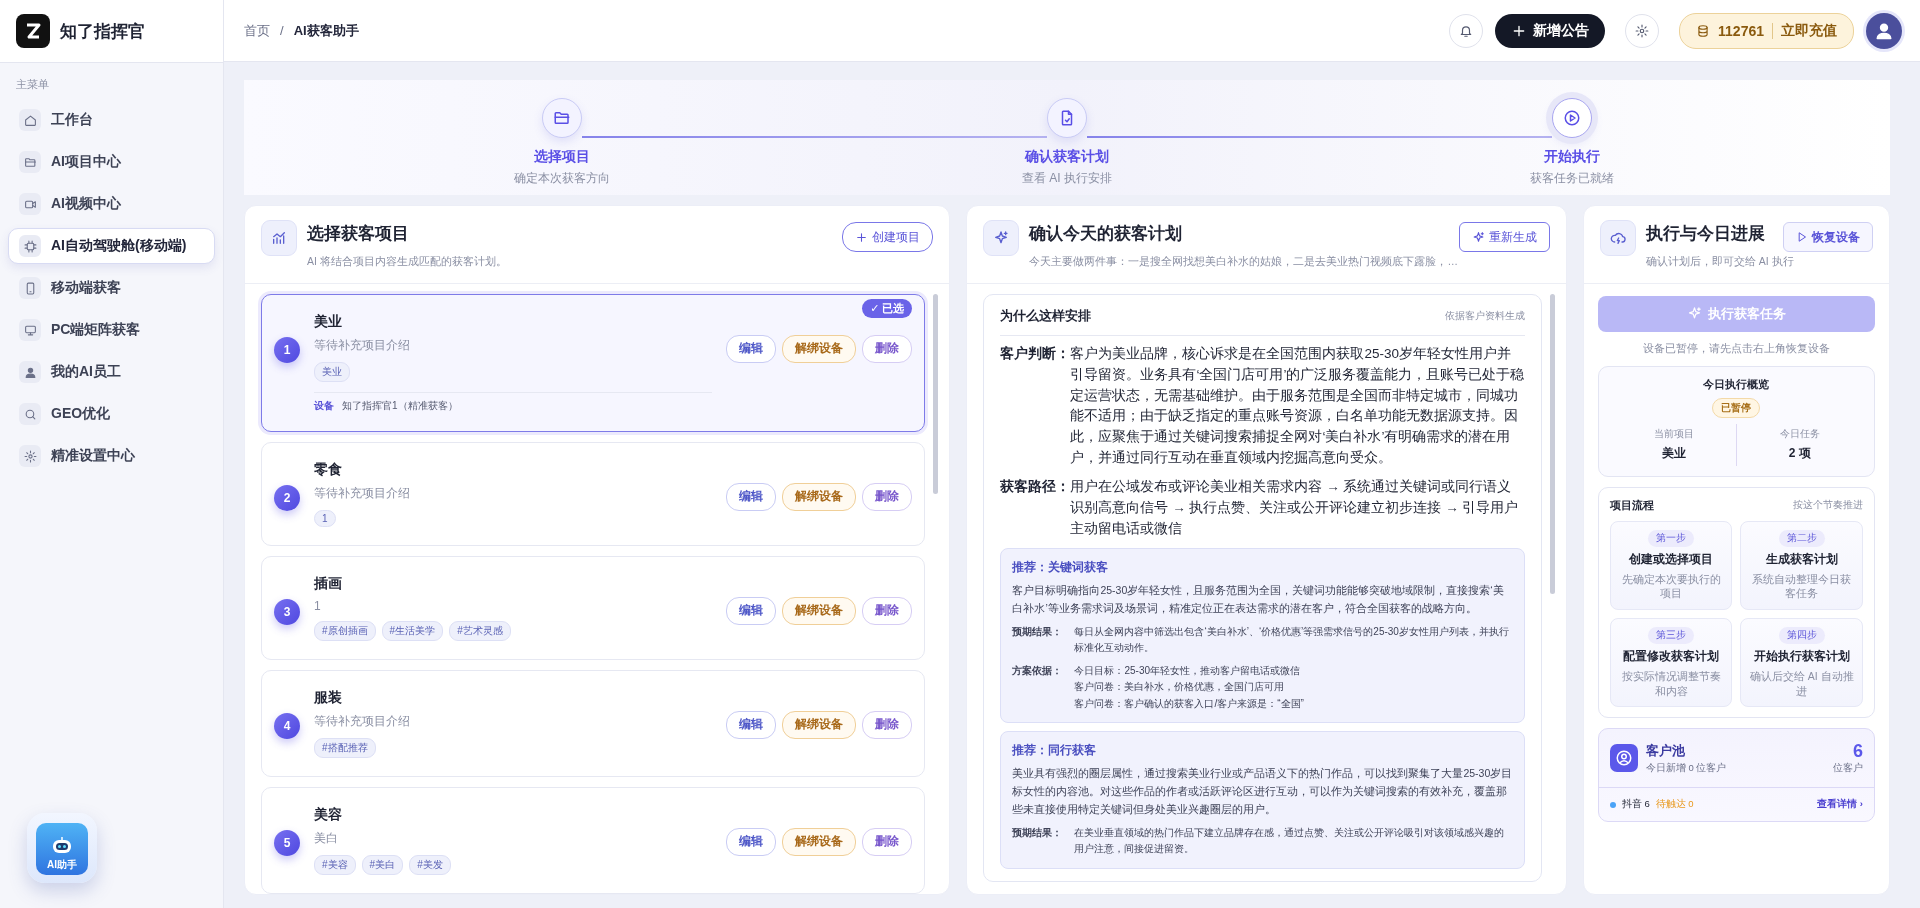  What do you see at coordinates (1642, 30) in the screenshot?
I see `settings-button` at bounding box center [1642, 30].